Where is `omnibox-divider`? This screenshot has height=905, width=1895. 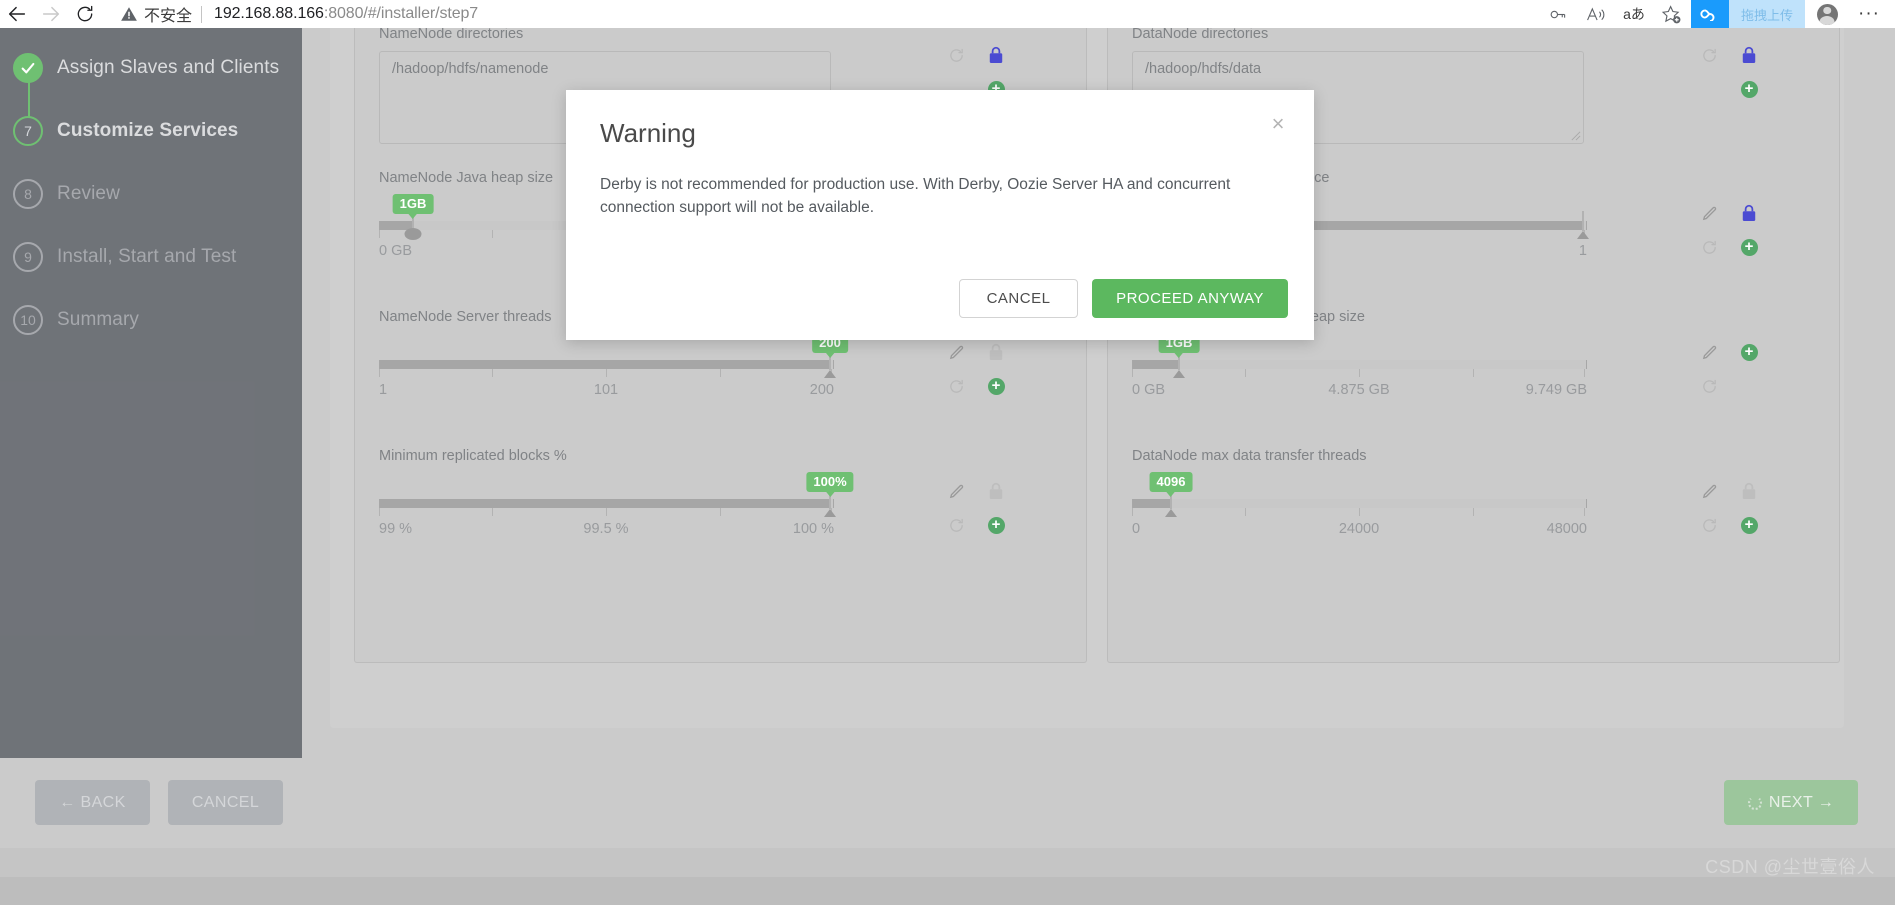
omnibox-divider is located at coordinates (202, 14).